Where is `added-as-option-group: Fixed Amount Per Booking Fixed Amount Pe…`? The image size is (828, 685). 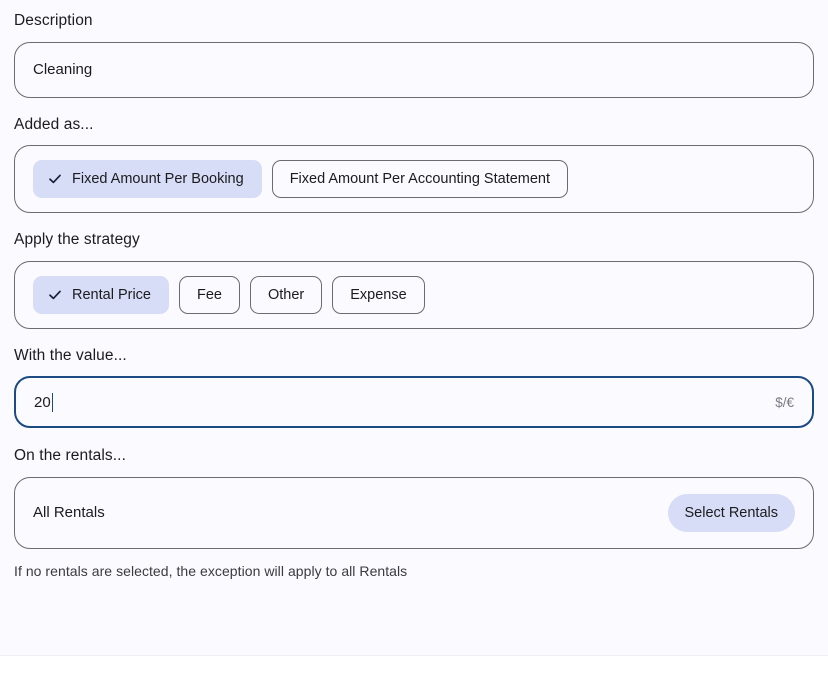 added-as-option-group: Fixed Amount Per Booking Fixed Amount Pe… is located at coordinates (414, 179).